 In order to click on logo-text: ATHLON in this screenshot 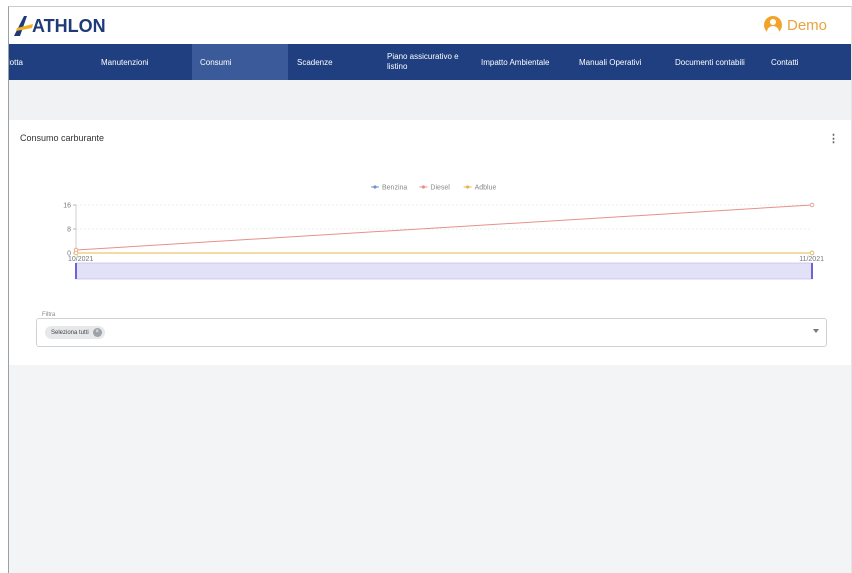, I will do `click(69, 25)`.